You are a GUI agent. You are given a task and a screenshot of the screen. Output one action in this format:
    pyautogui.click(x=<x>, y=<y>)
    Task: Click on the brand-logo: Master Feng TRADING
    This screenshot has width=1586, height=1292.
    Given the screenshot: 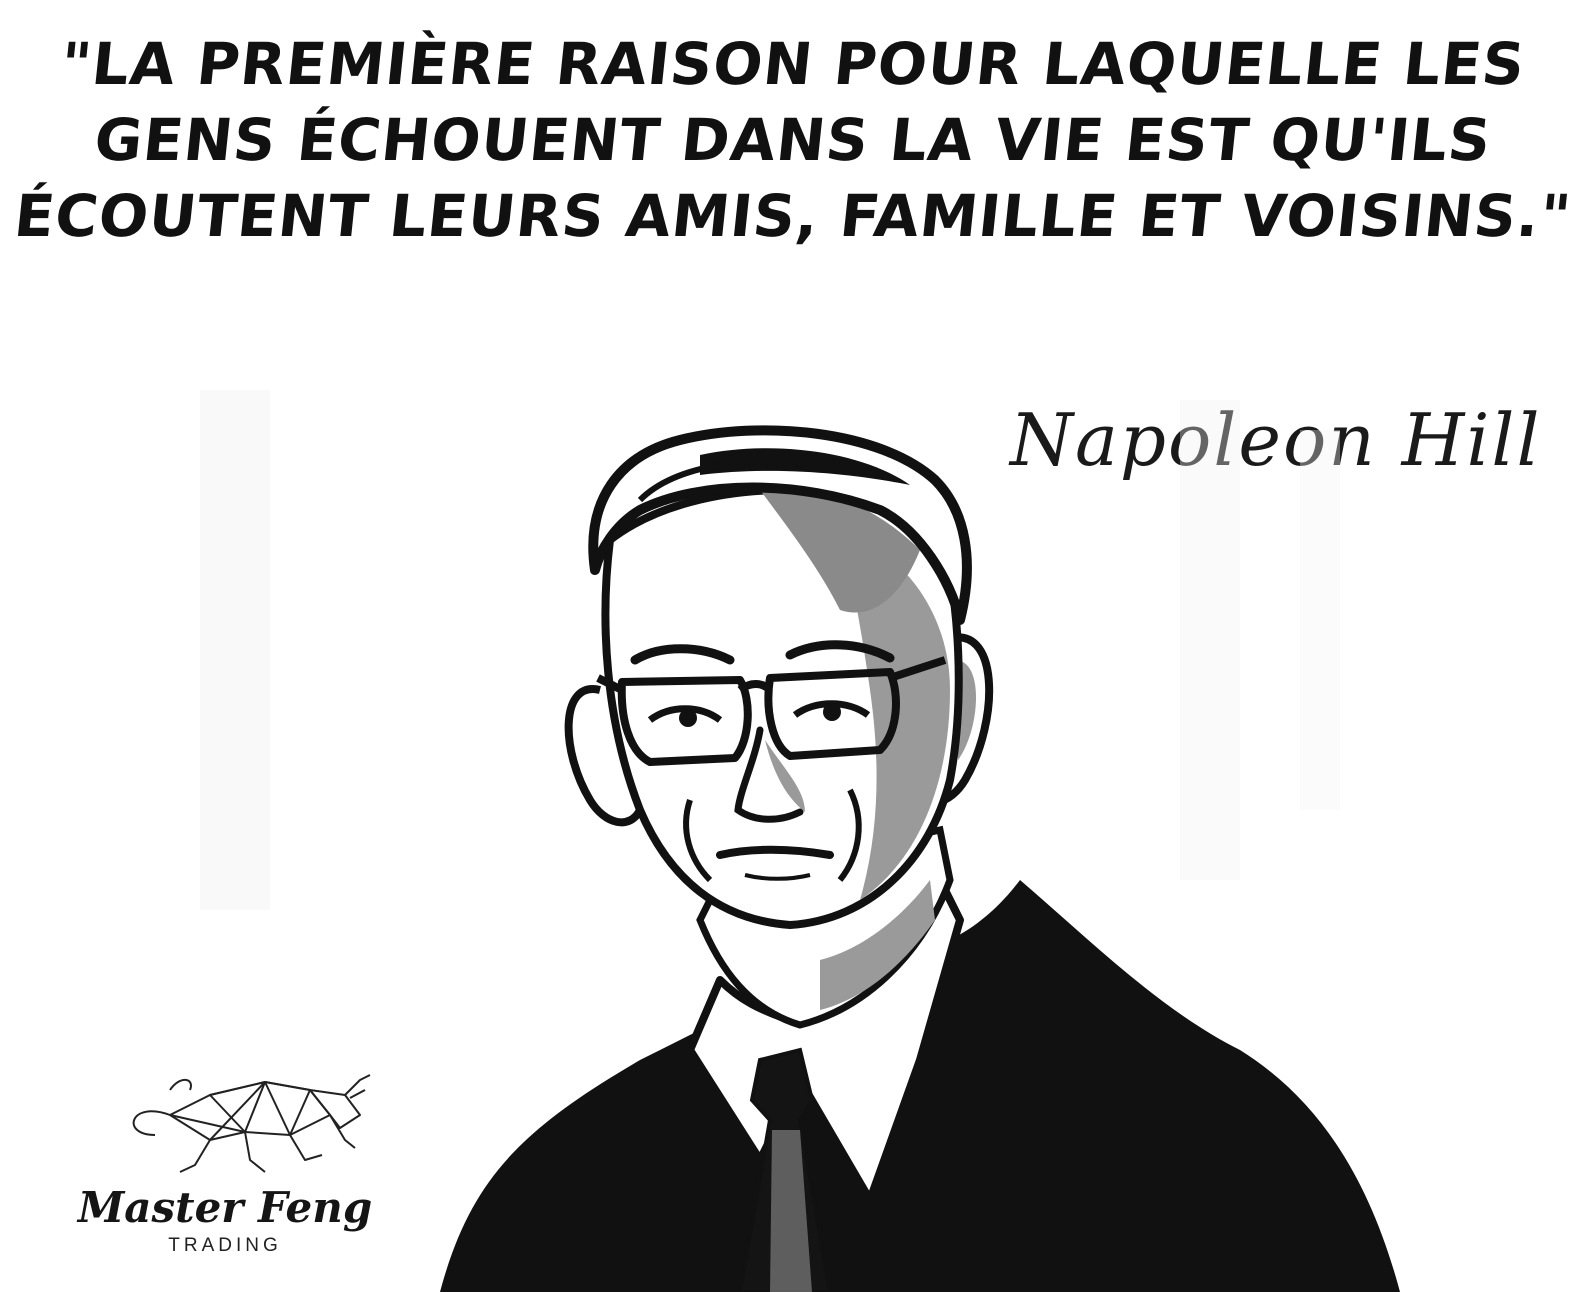 What is the action you would take?
    pyautogui.click(x=225, y=1167)
    